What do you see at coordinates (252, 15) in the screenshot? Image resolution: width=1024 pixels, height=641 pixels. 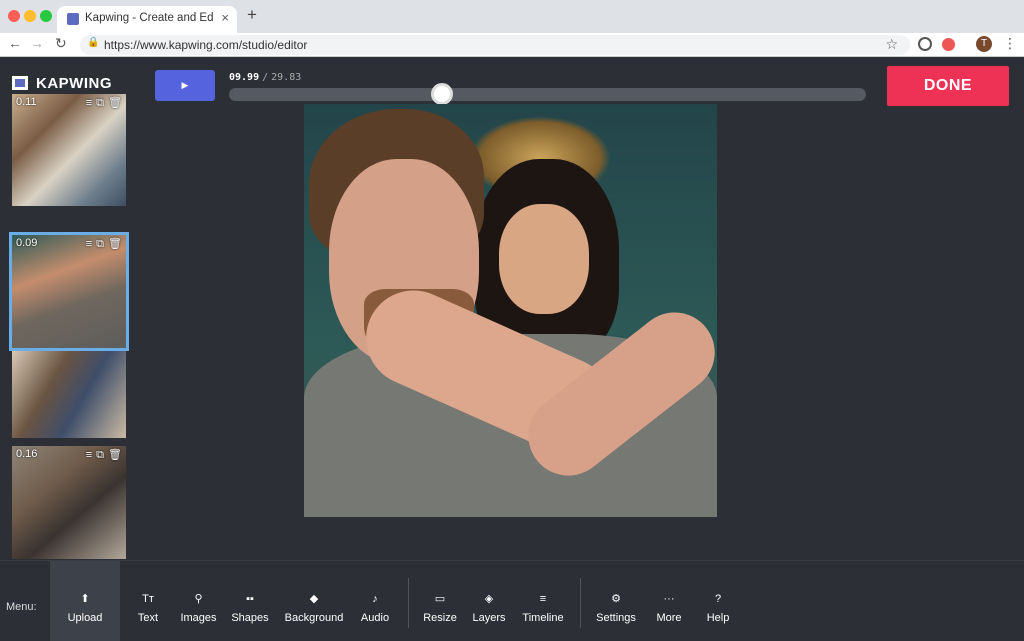 I see `new-tab-button: +` at bounding box center [252, 15].